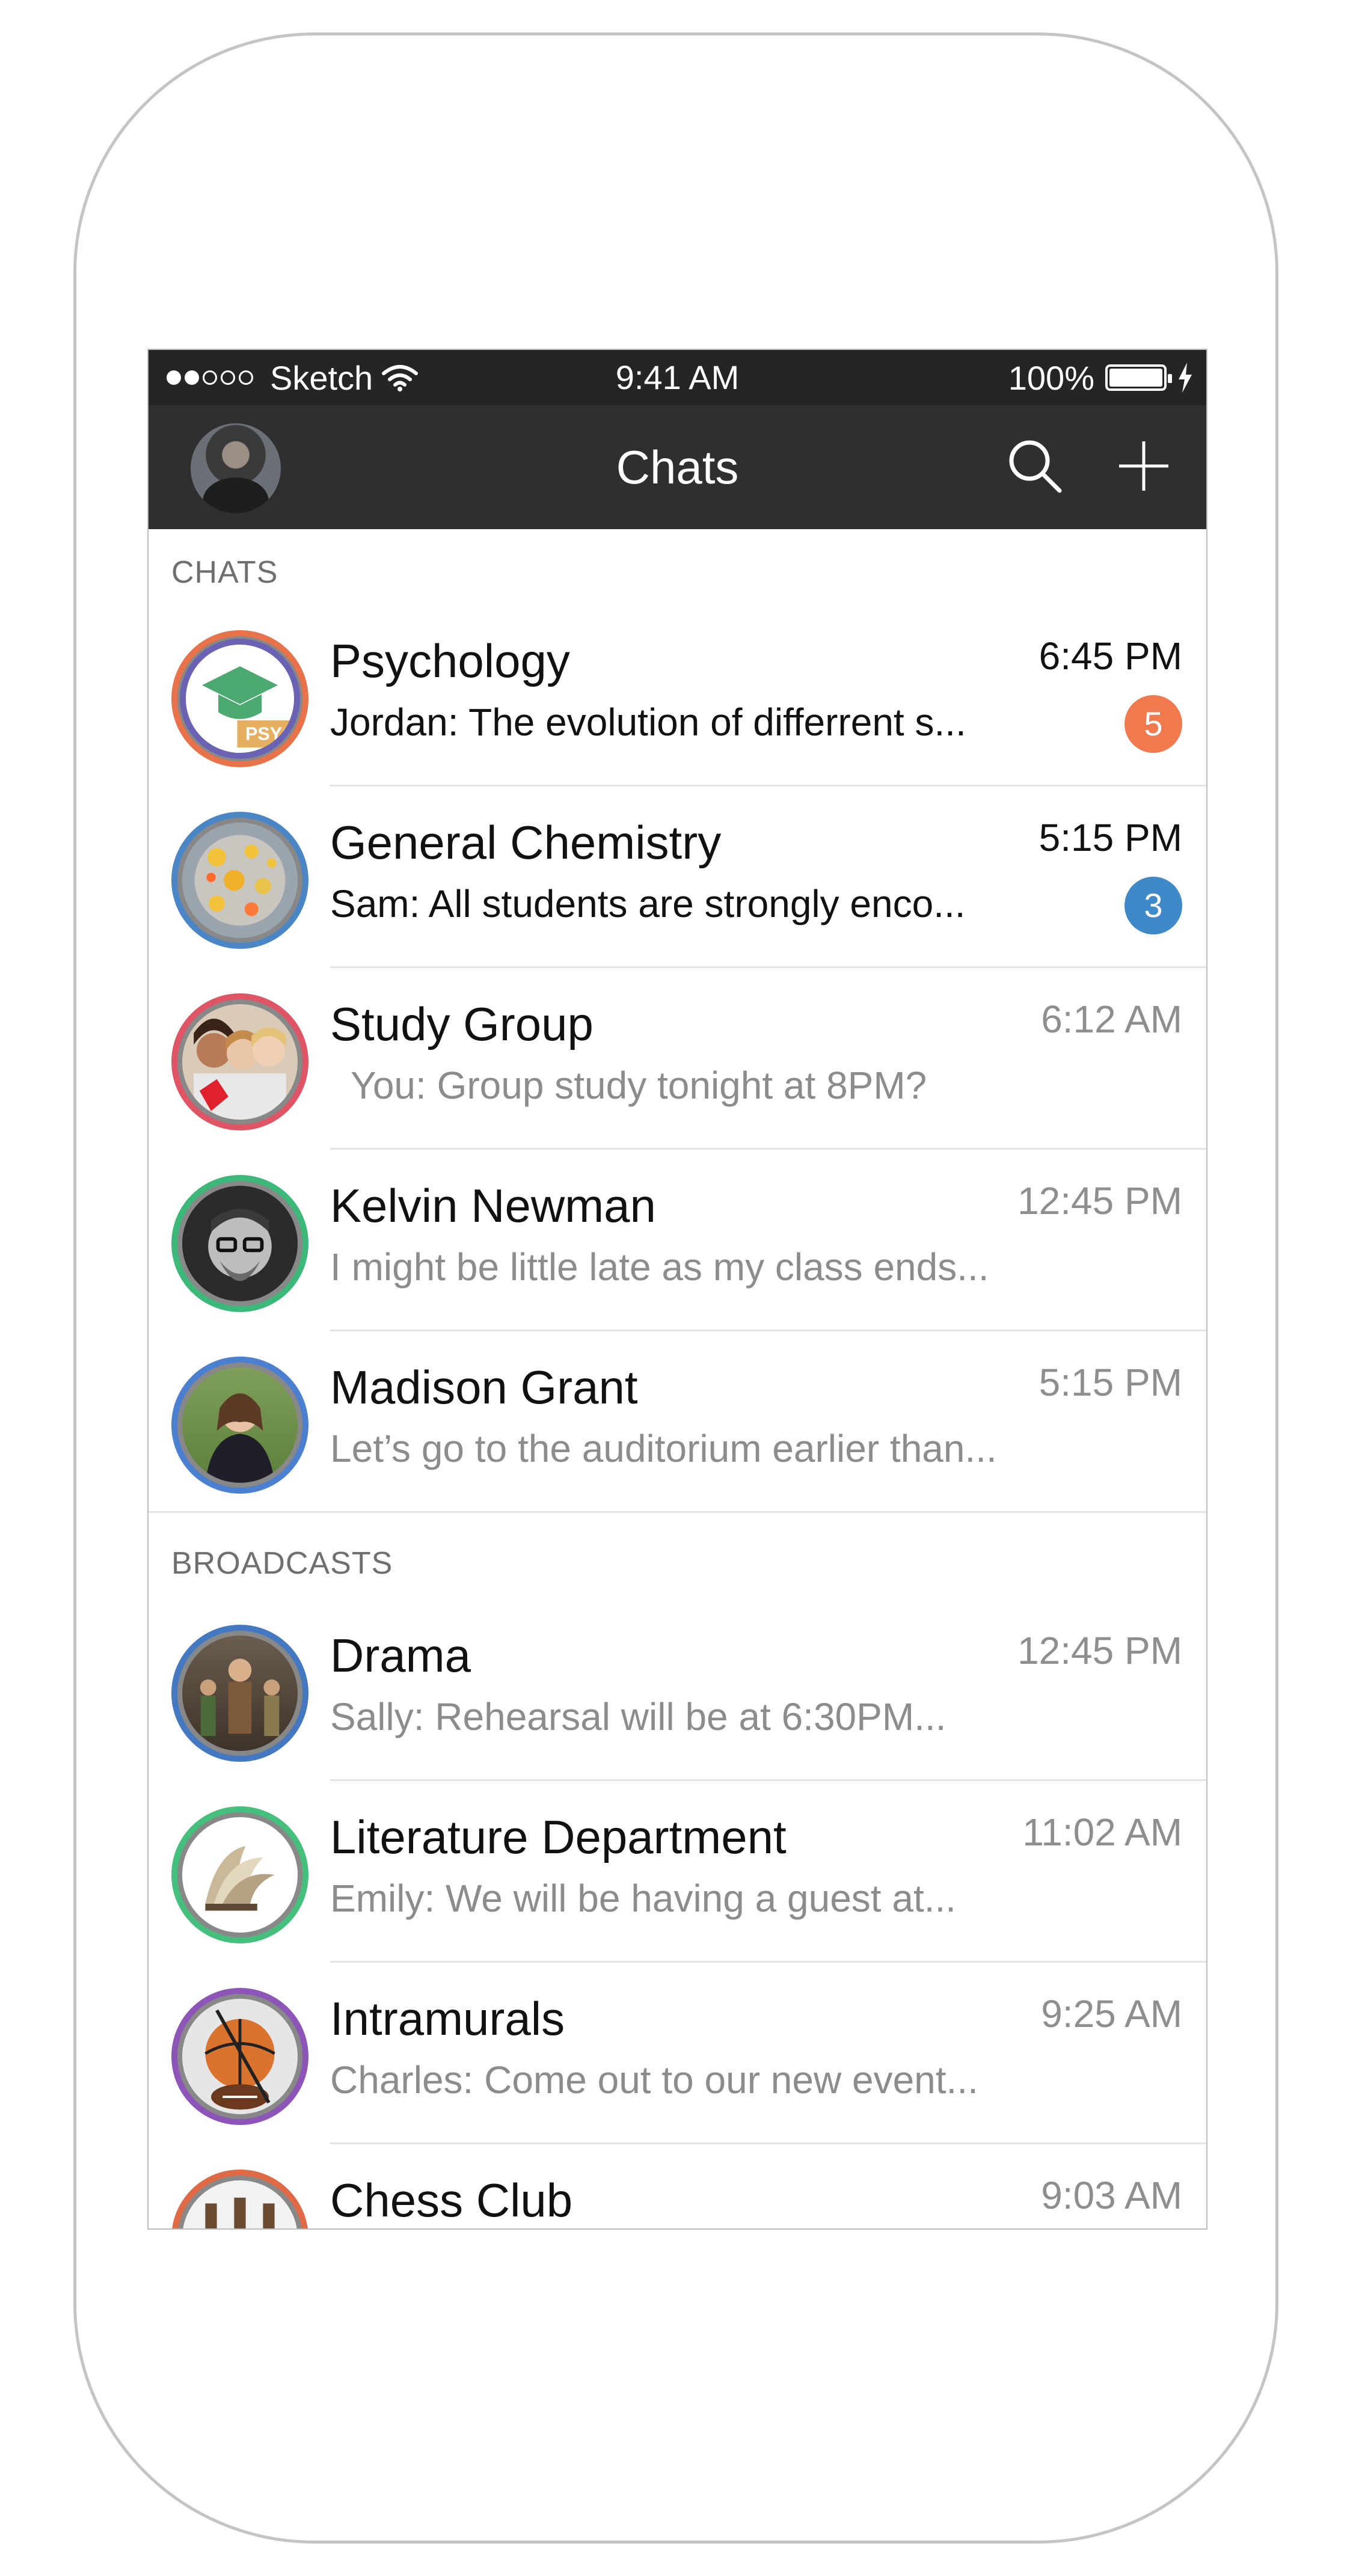  I want to click on chat-name: General Chemistry, so click(526, 842).